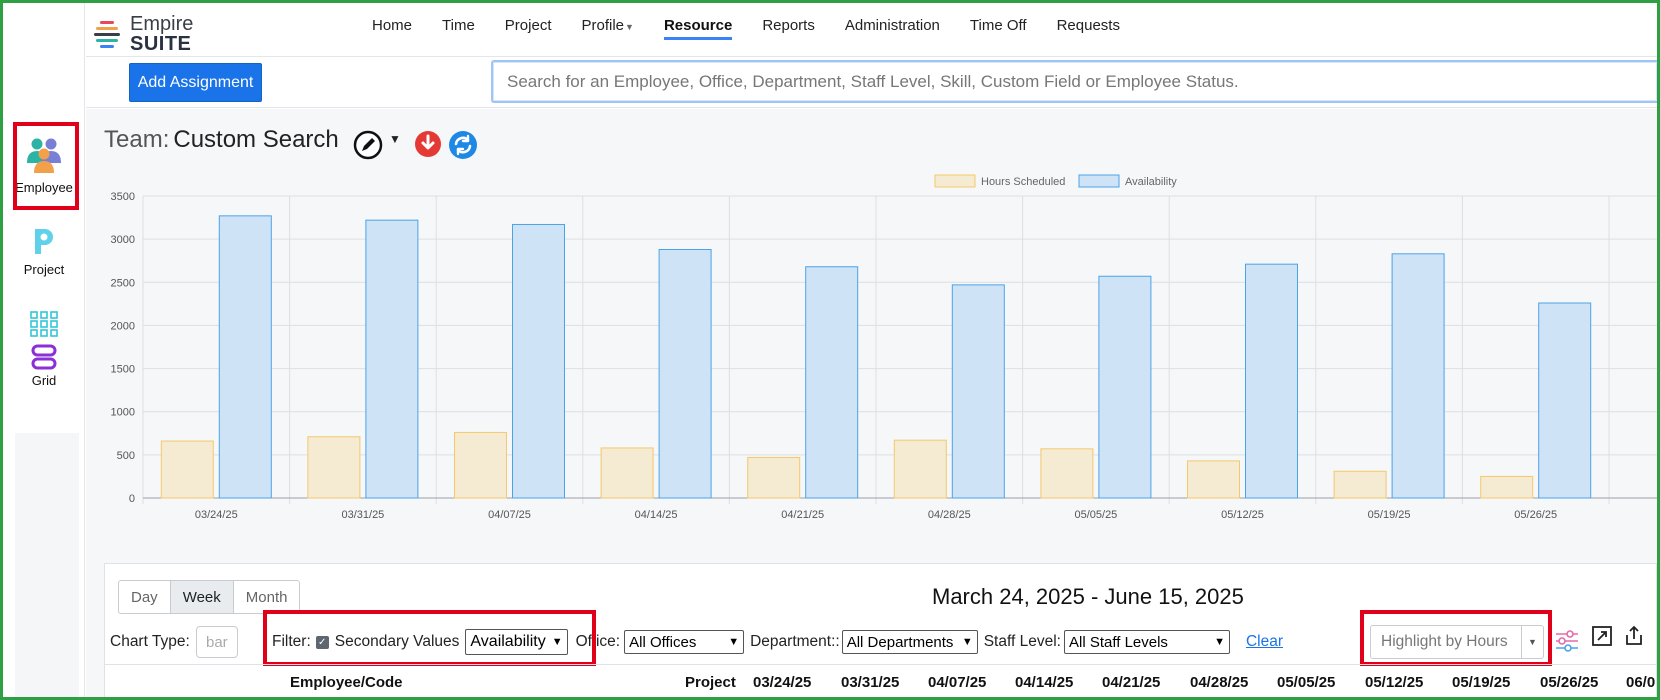 The image size is (1660, 700). What do you see at coordinates (1535, 515) in the screenshot?
I see `x-tick-label: 05/26/25` at bounding box center [1535, 515].